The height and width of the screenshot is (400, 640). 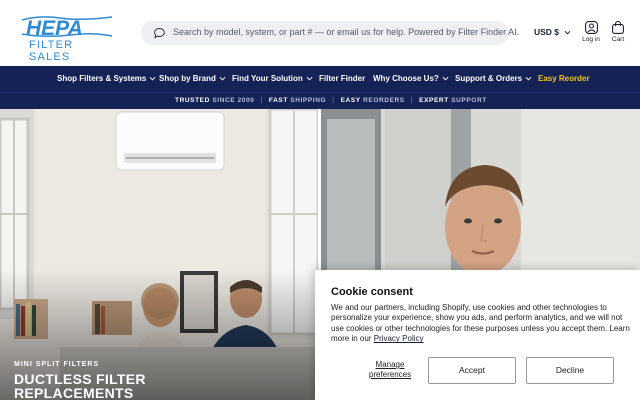 I want to click on nav-shop-by-brand: Shop by Brand, so click(x=192, y=78).